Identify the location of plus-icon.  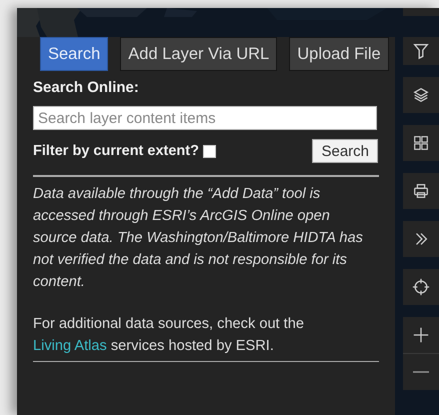
(421, 335).